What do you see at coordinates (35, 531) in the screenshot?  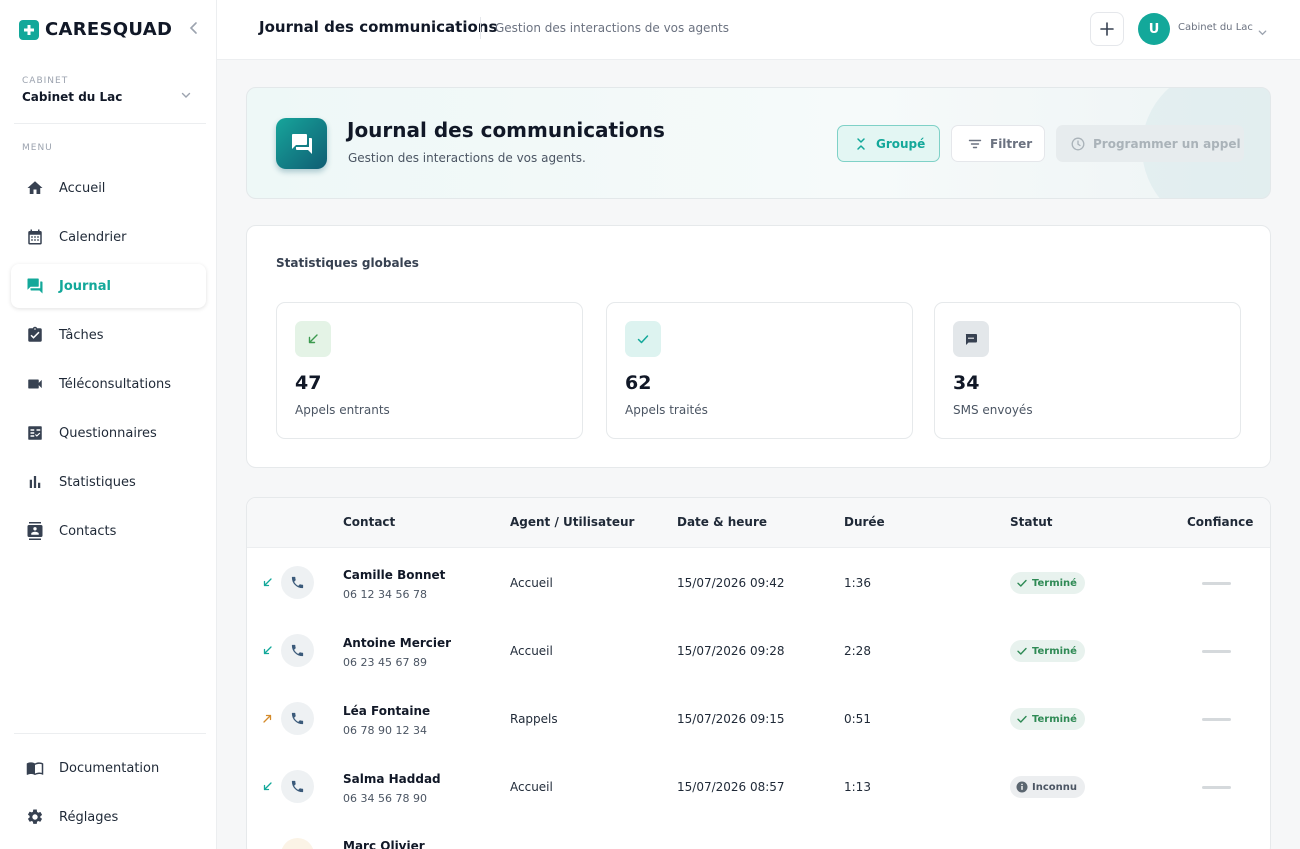 I see `contact-card-icon` at bounding box center [35, 531].